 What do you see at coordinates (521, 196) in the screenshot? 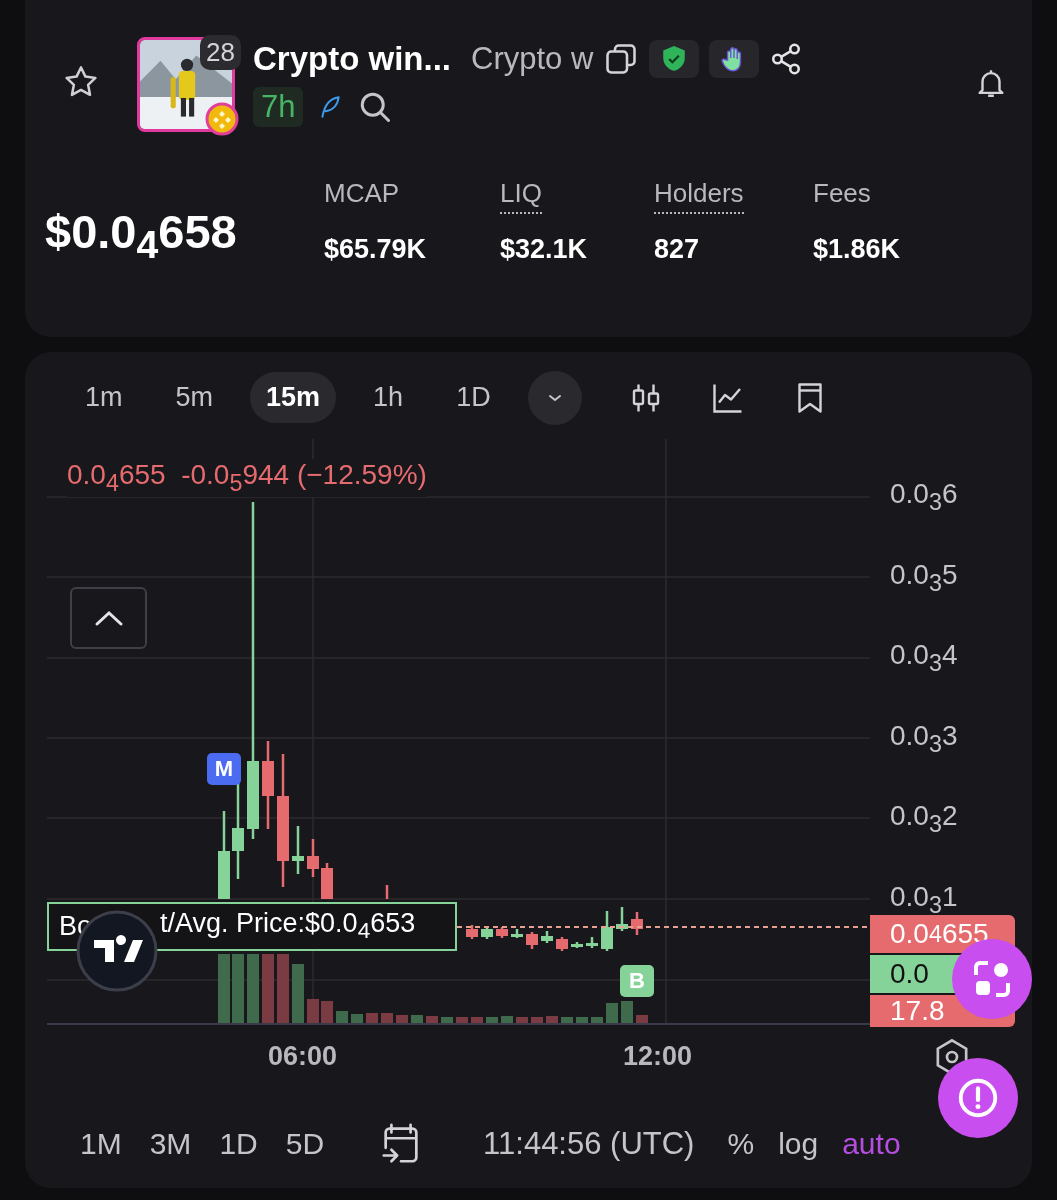
I see `stat-label: LIQ` at bounding box center [521, 196].